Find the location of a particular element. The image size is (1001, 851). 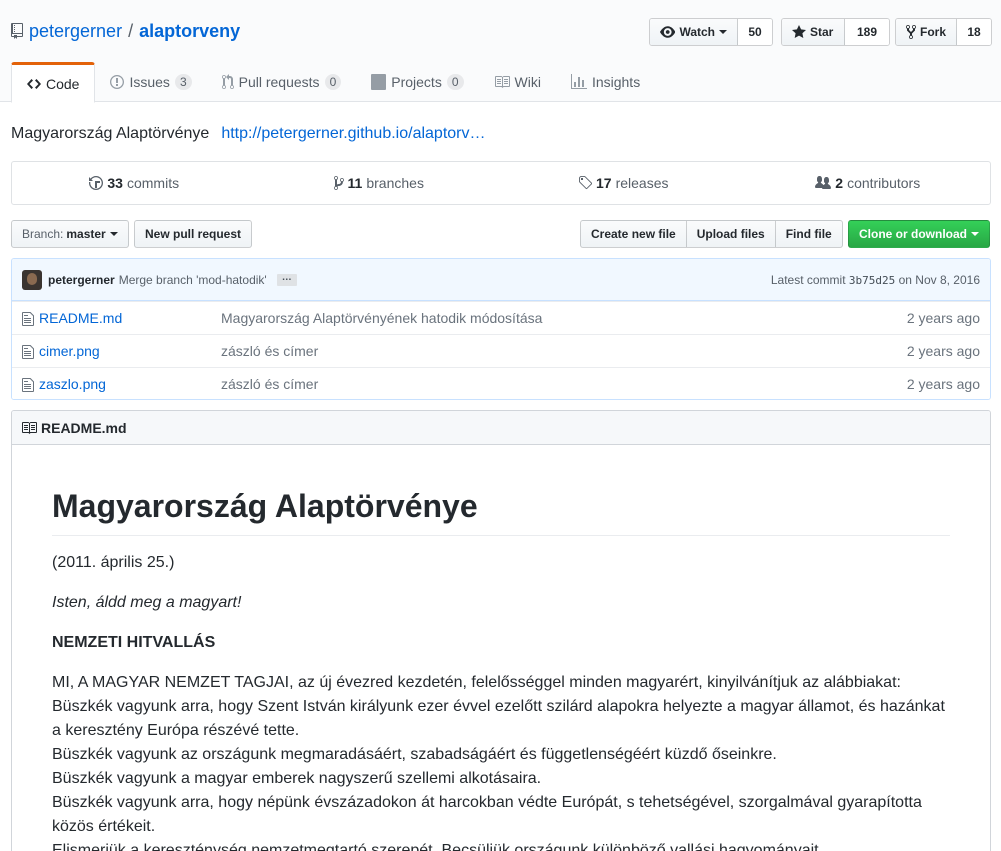

clone-or-download-button: Clone or download is located at coordinates (919, 234).